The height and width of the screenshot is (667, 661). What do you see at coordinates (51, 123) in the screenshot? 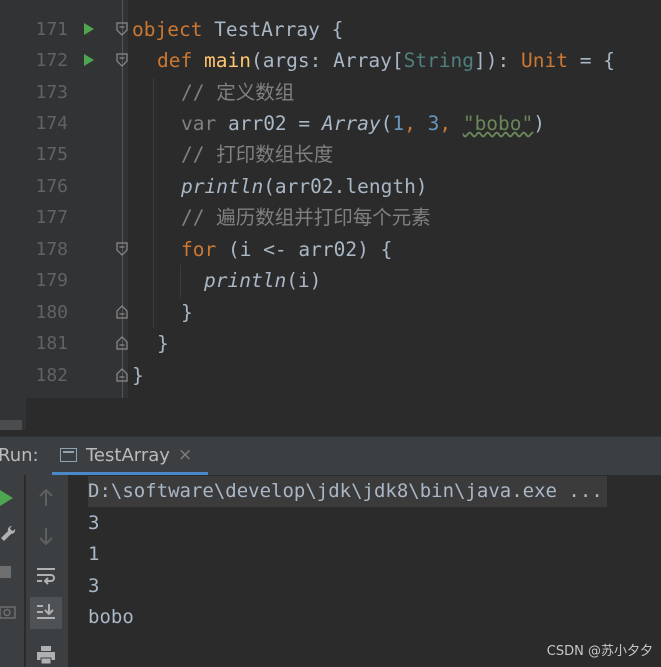
I see `line-number: 174` at bounding box center [51, 123].